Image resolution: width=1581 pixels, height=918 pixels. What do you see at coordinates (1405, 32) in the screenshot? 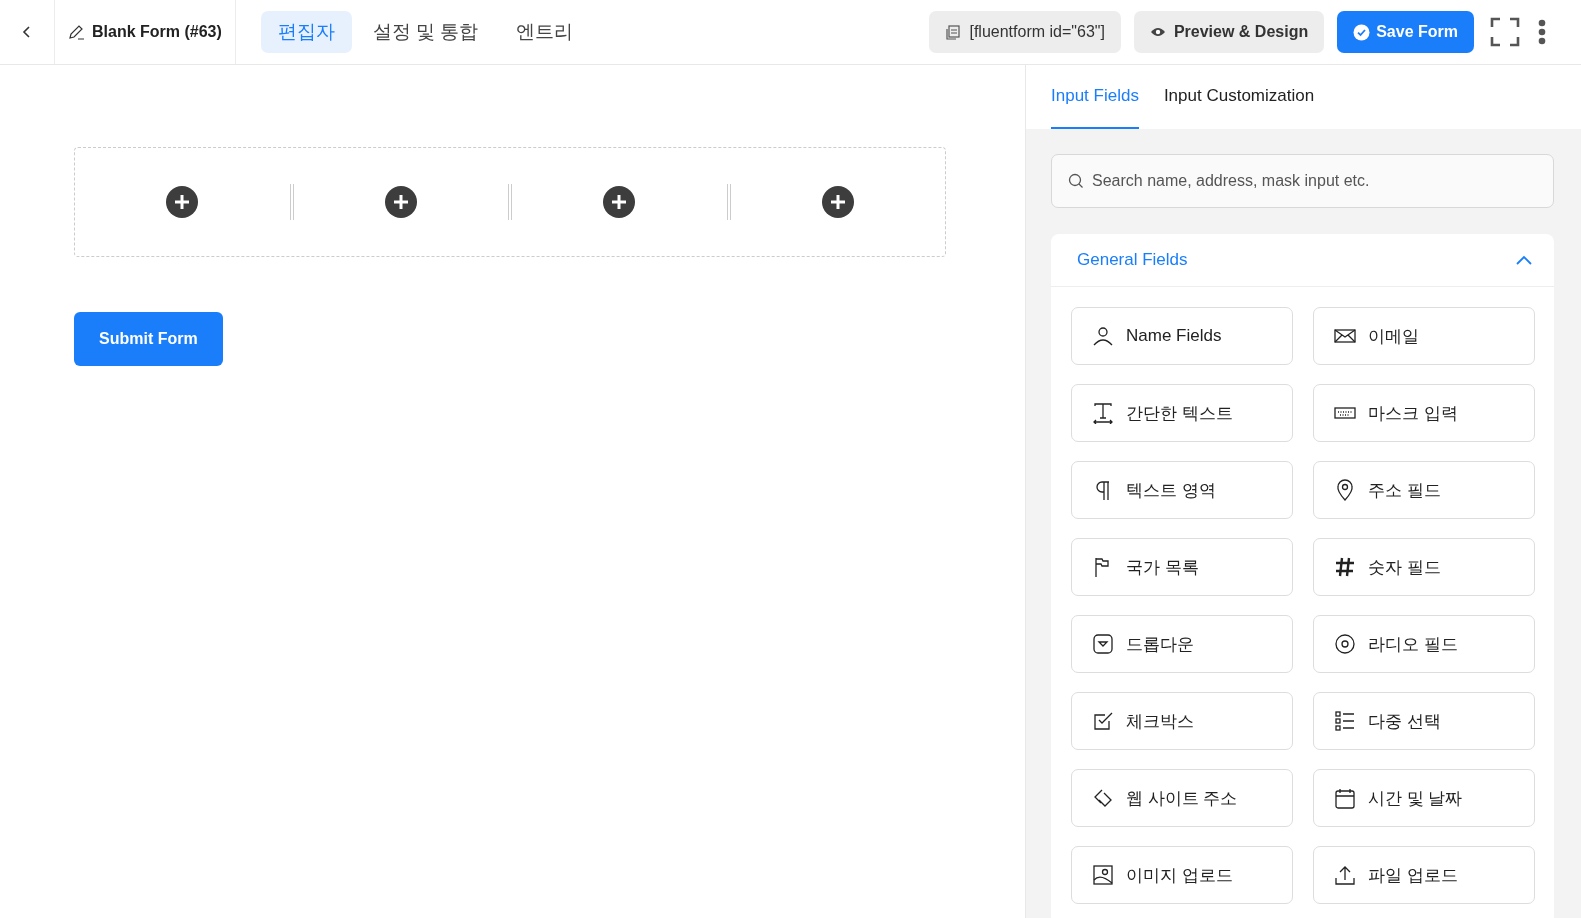
I see `save-form-button: Save Form` at bounding box center [1405, 32].